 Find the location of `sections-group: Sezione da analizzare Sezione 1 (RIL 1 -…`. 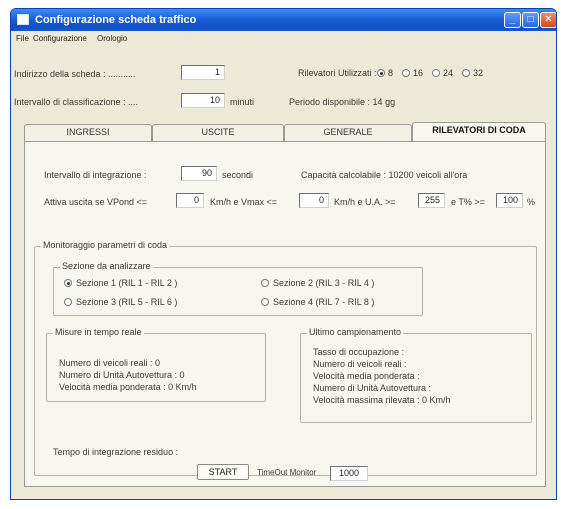

sections-group: Sezione da analizzare Sezione 1 (RIL 1 -… is located at coordinates (238, 288).